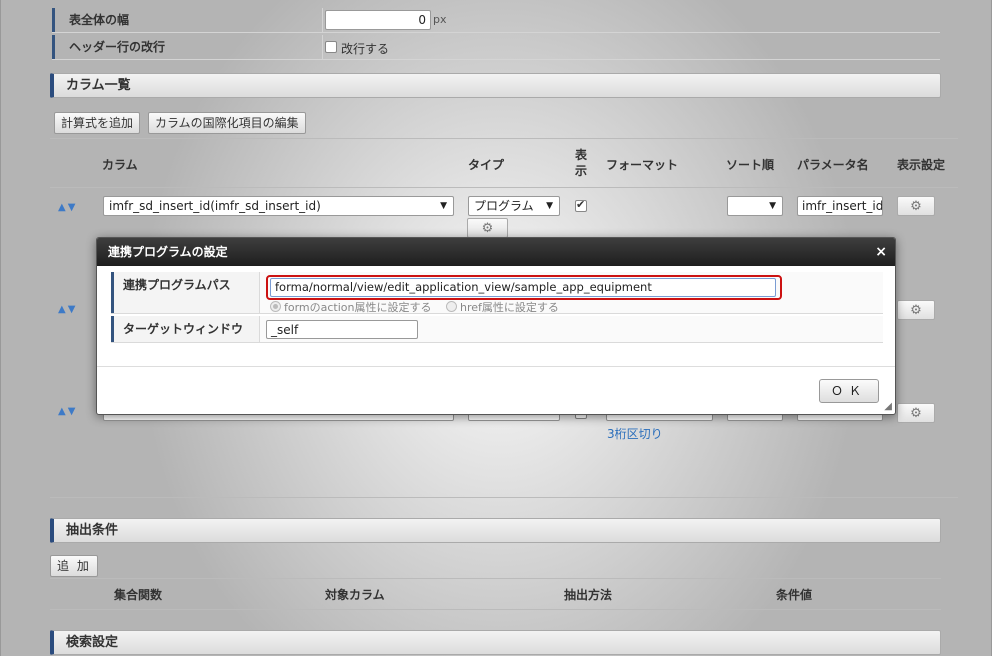  Describe the element at coordinates (486, 165) in the screenshot. I see `col-header-type: タイプ` at that location.